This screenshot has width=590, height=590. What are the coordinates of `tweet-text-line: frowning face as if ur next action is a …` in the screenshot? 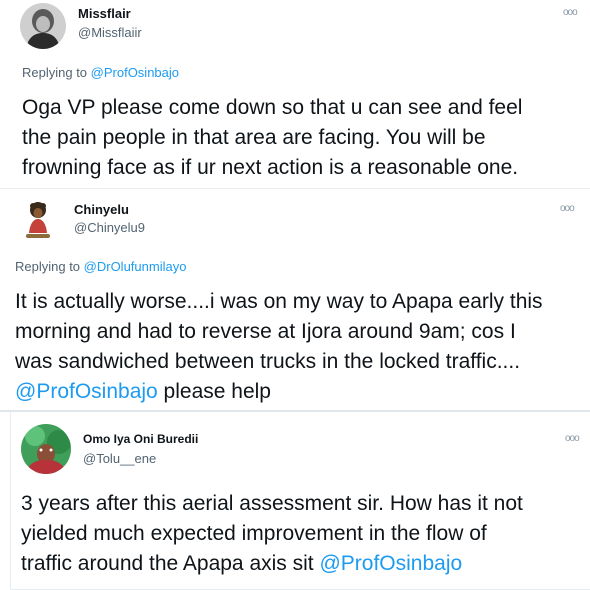 It's located at (270, 167).